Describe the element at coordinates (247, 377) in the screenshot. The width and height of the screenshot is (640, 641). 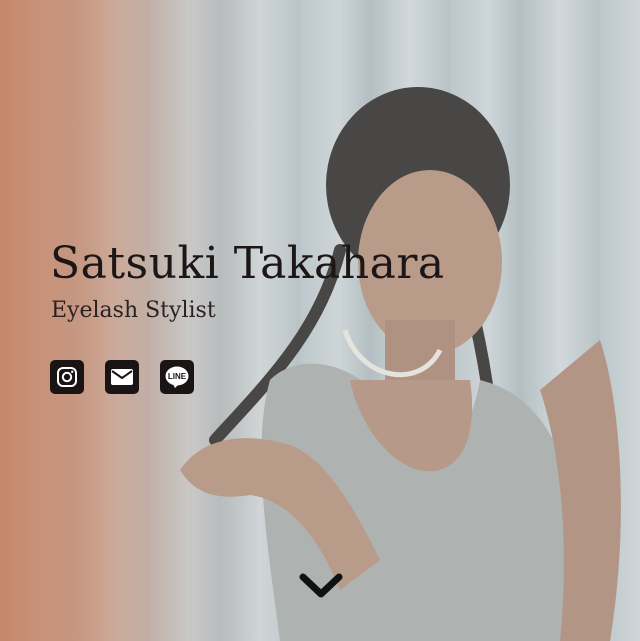
I see `social-links: LINE` at that location.